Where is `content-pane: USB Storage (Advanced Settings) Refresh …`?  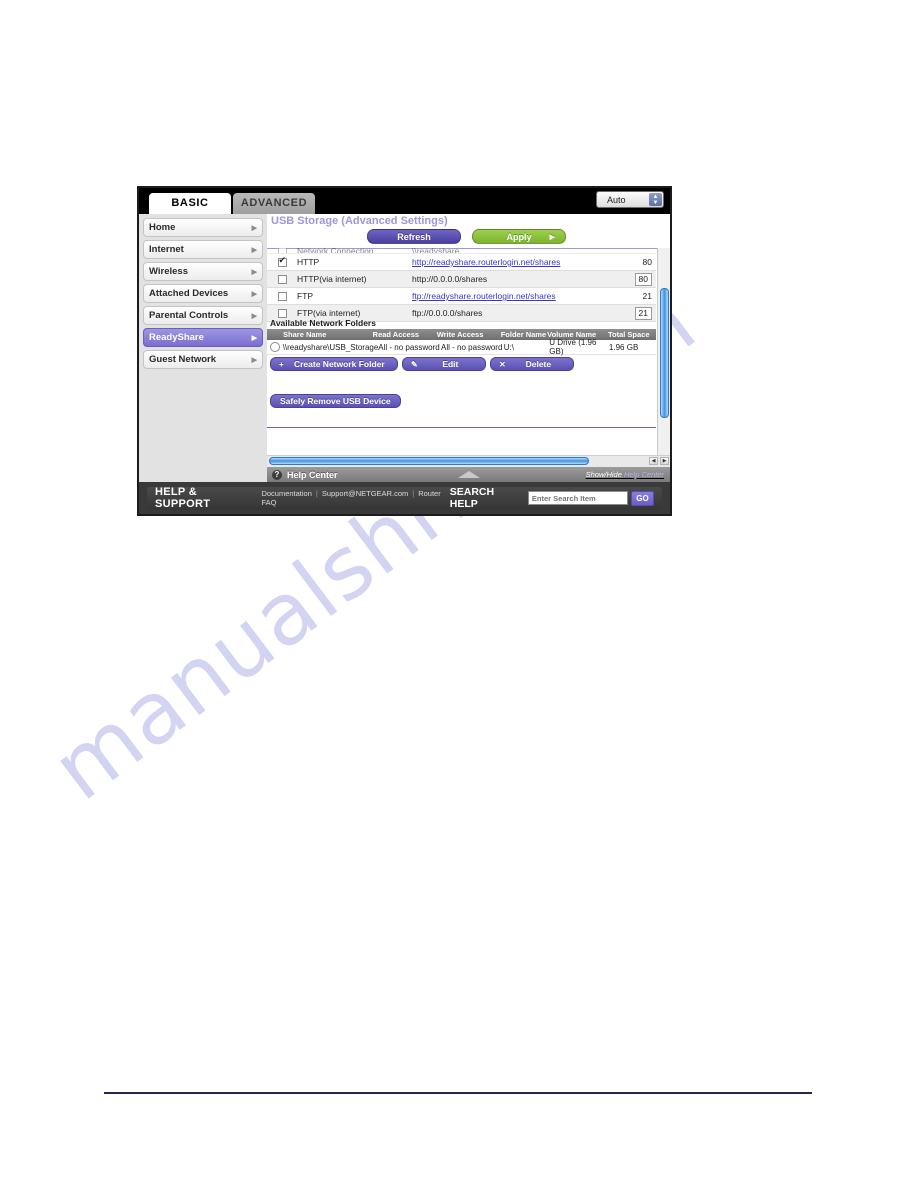 content-pane: USB Storage (Advanced Settings) Refresh … is located at coordinates (468, 348).